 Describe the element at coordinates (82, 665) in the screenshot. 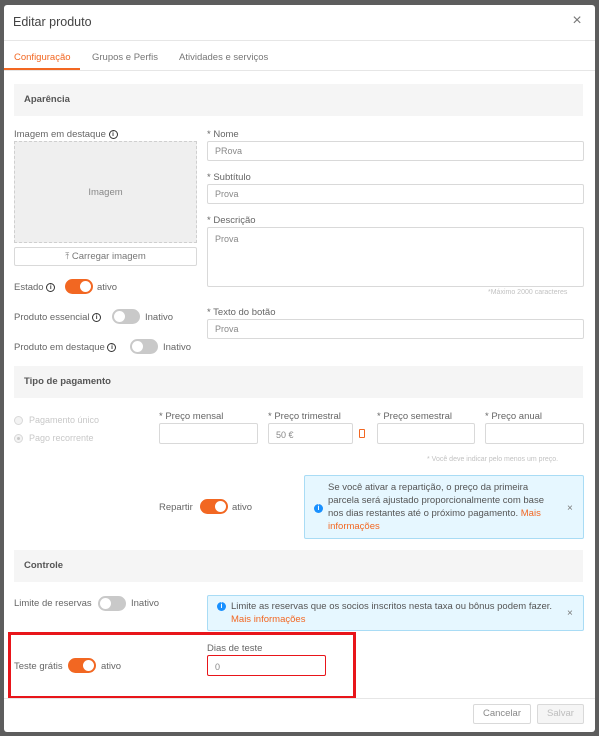

I see `trial-toggle` at that location.